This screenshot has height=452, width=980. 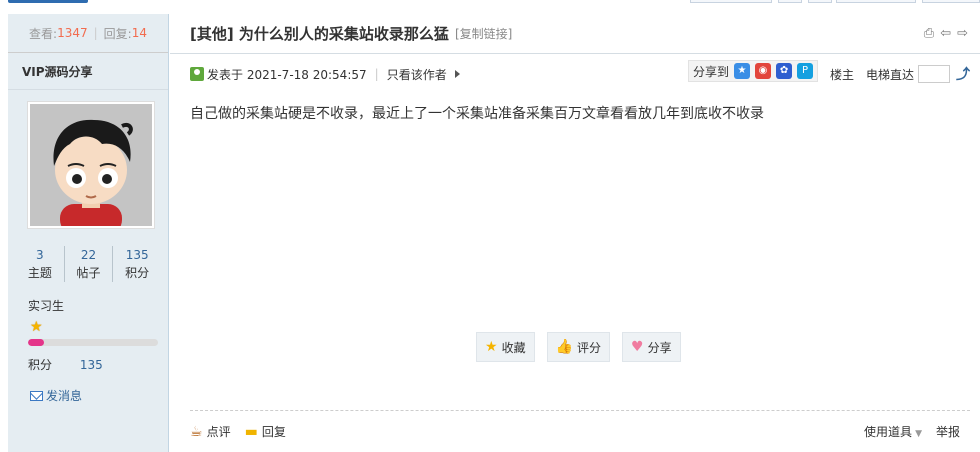 I want to click on elevator-label: 电梯直达, so click(x=890, y=74).